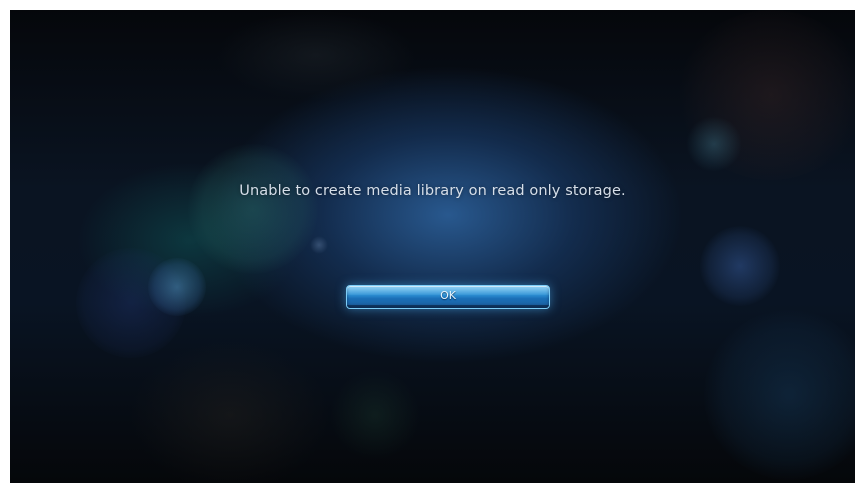  I want to click on ok-button: OK, so click(448, 297).